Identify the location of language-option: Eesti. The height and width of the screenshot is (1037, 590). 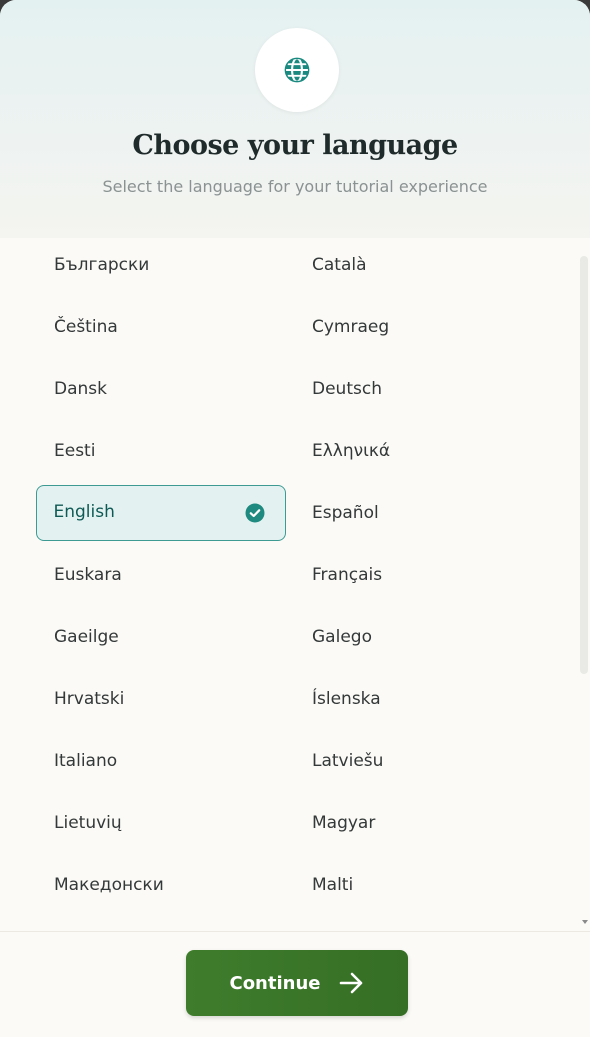
(161, 451).